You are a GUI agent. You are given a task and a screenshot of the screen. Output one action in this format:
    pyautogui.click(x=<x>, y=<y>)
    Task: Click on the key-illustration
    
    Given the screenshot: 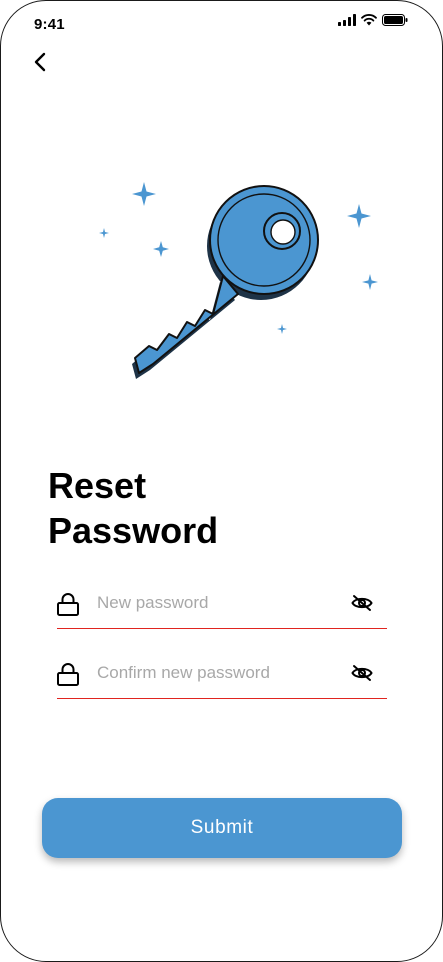 What is the action you would take?
    pyautogui.click(x=238, y=280)
    